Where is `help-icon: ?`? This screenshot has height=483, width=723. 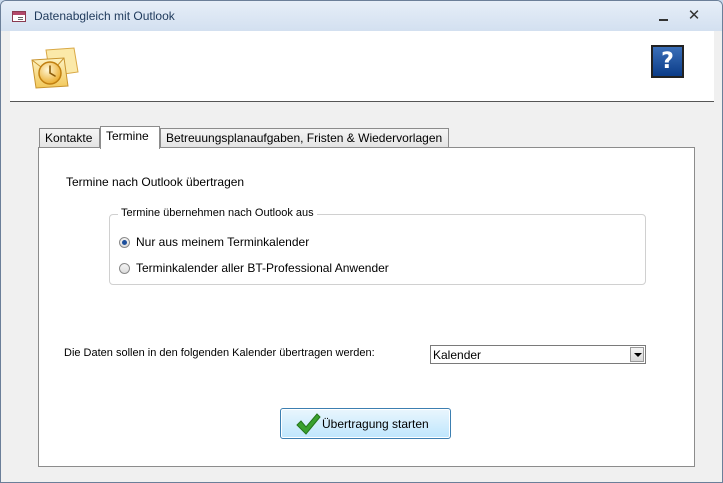
help-icon: ? is located at coordinates (667, 61).